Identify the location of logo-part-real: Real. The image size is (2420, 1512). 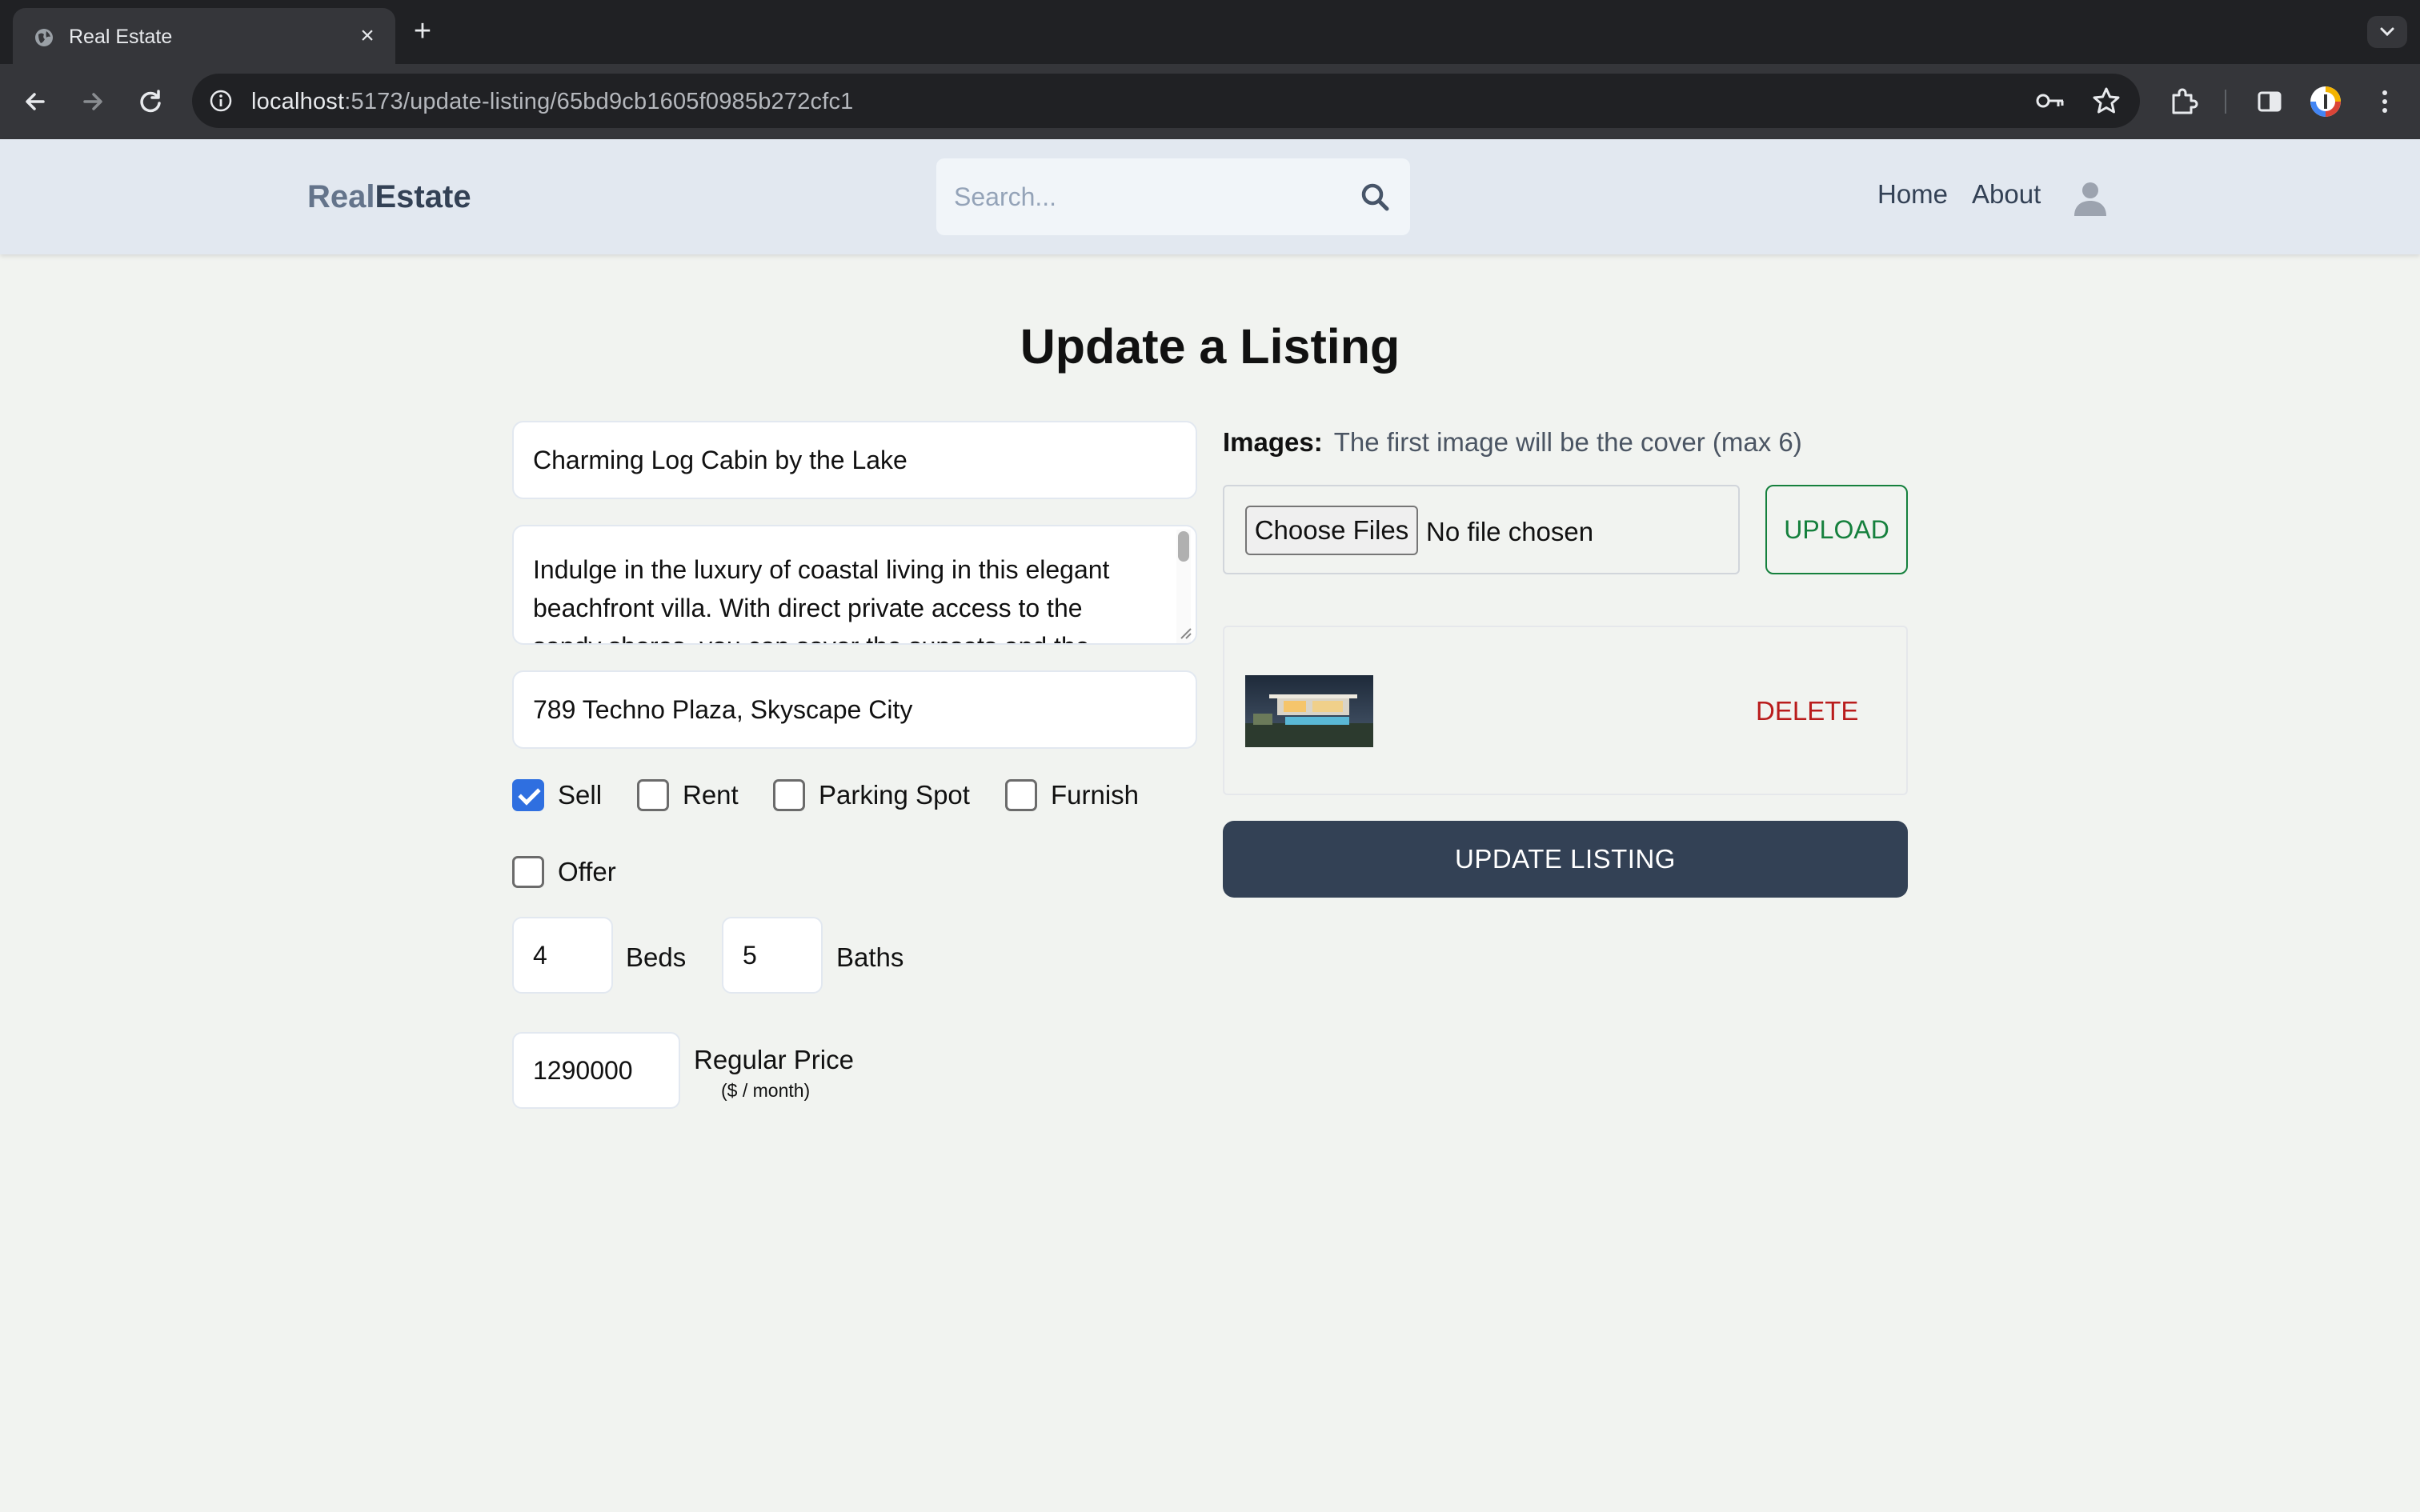
(341, 196).